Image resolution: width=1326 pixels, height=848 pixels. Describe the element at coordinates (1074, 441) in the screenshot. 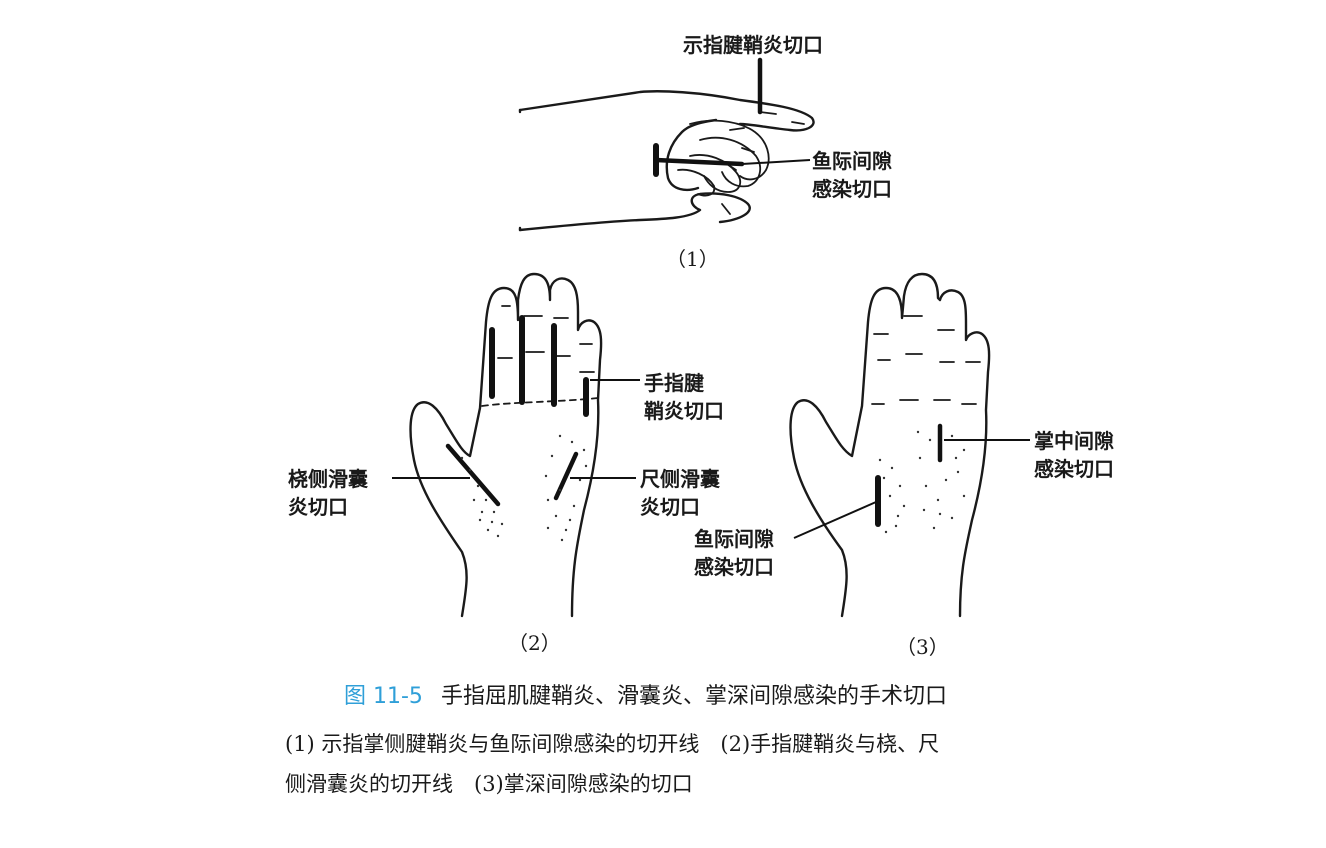

I see `panel3-label-midpalm-1: 掌中间隙` at that location.